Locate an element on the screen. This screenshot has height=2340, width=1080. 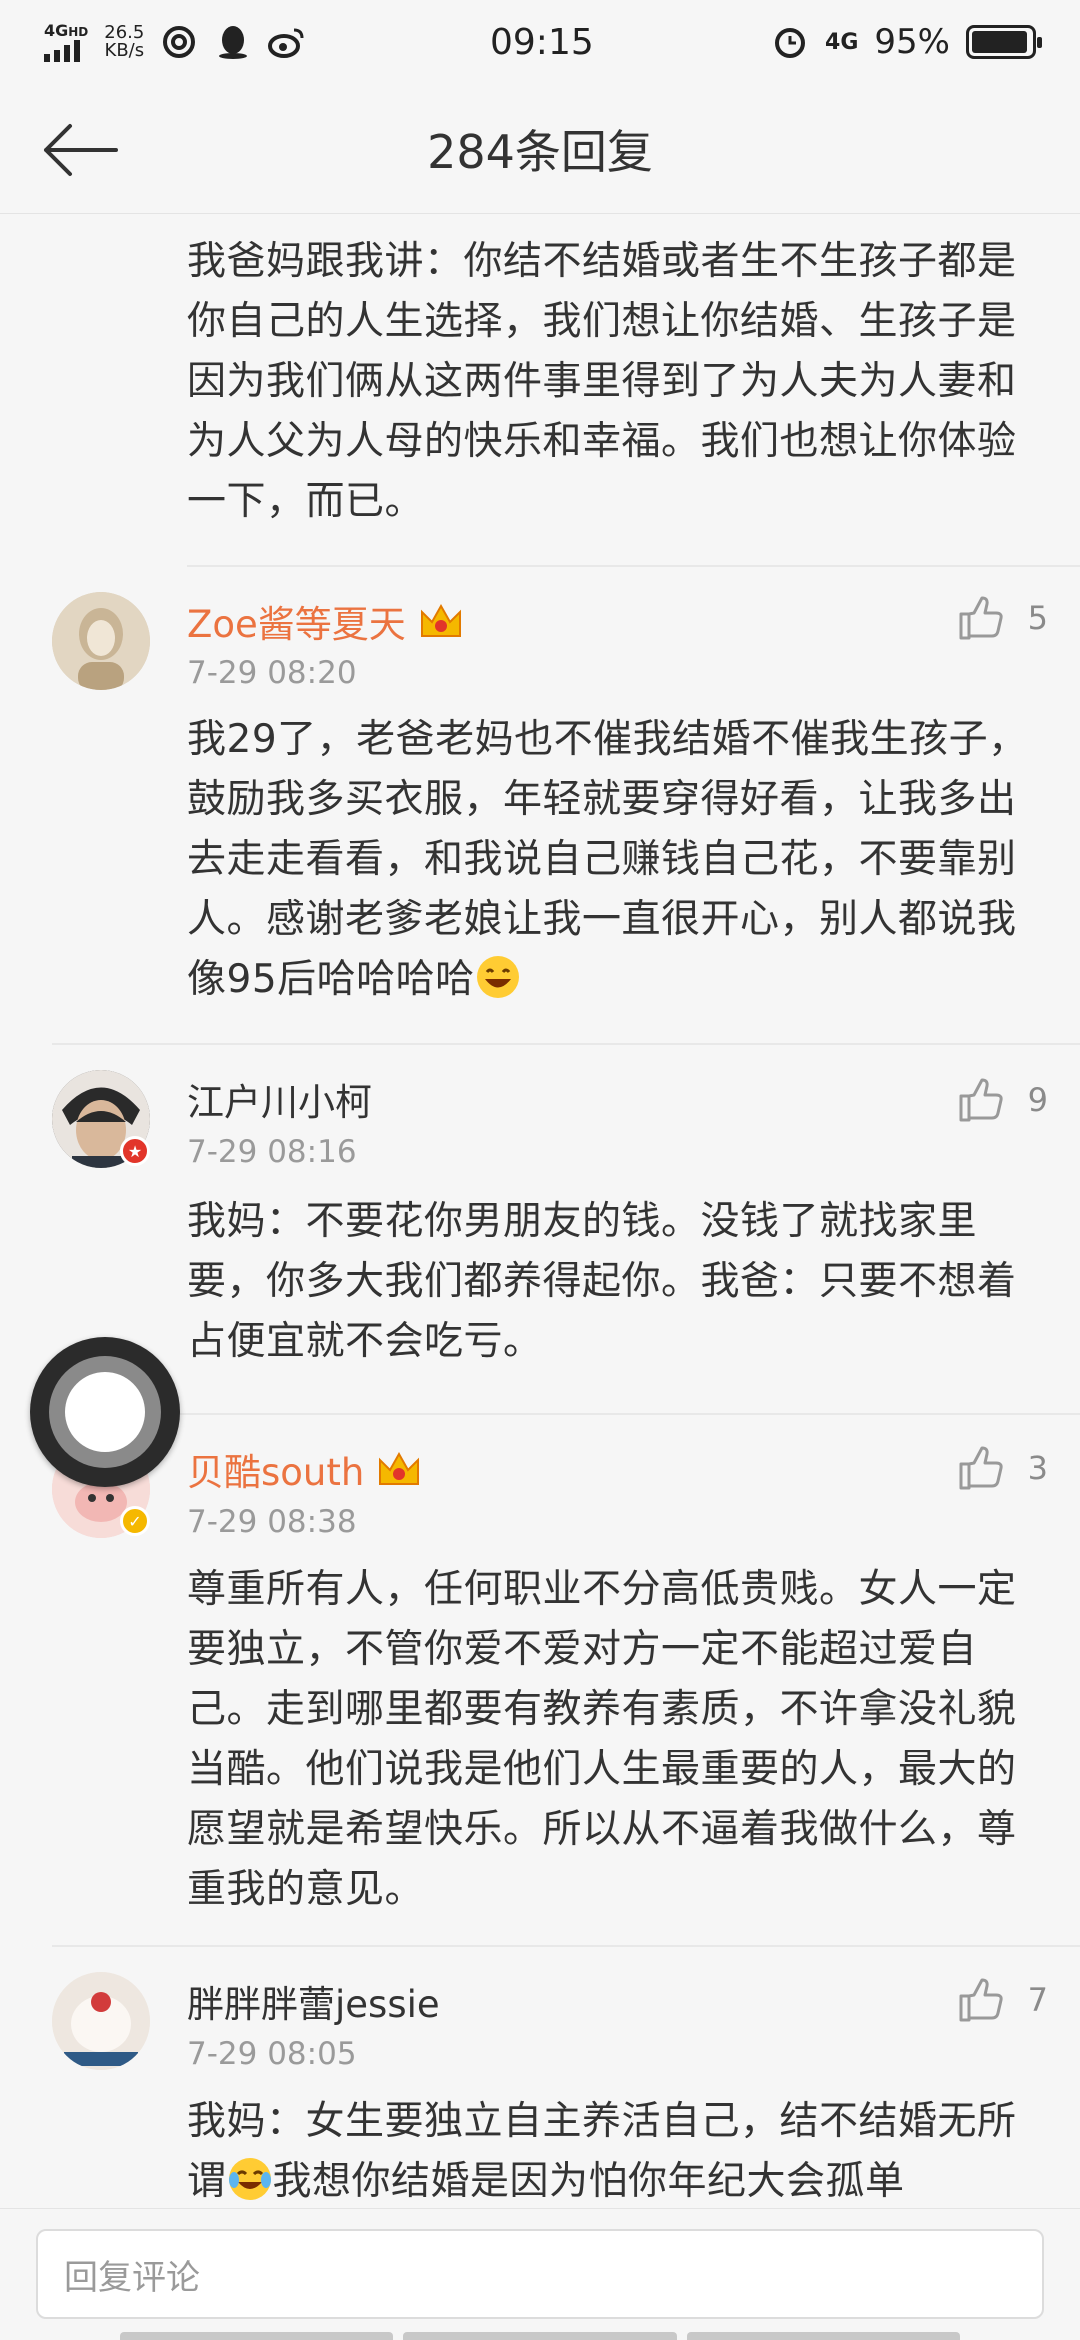
battery-icon is located at coordinates (1004, 42).